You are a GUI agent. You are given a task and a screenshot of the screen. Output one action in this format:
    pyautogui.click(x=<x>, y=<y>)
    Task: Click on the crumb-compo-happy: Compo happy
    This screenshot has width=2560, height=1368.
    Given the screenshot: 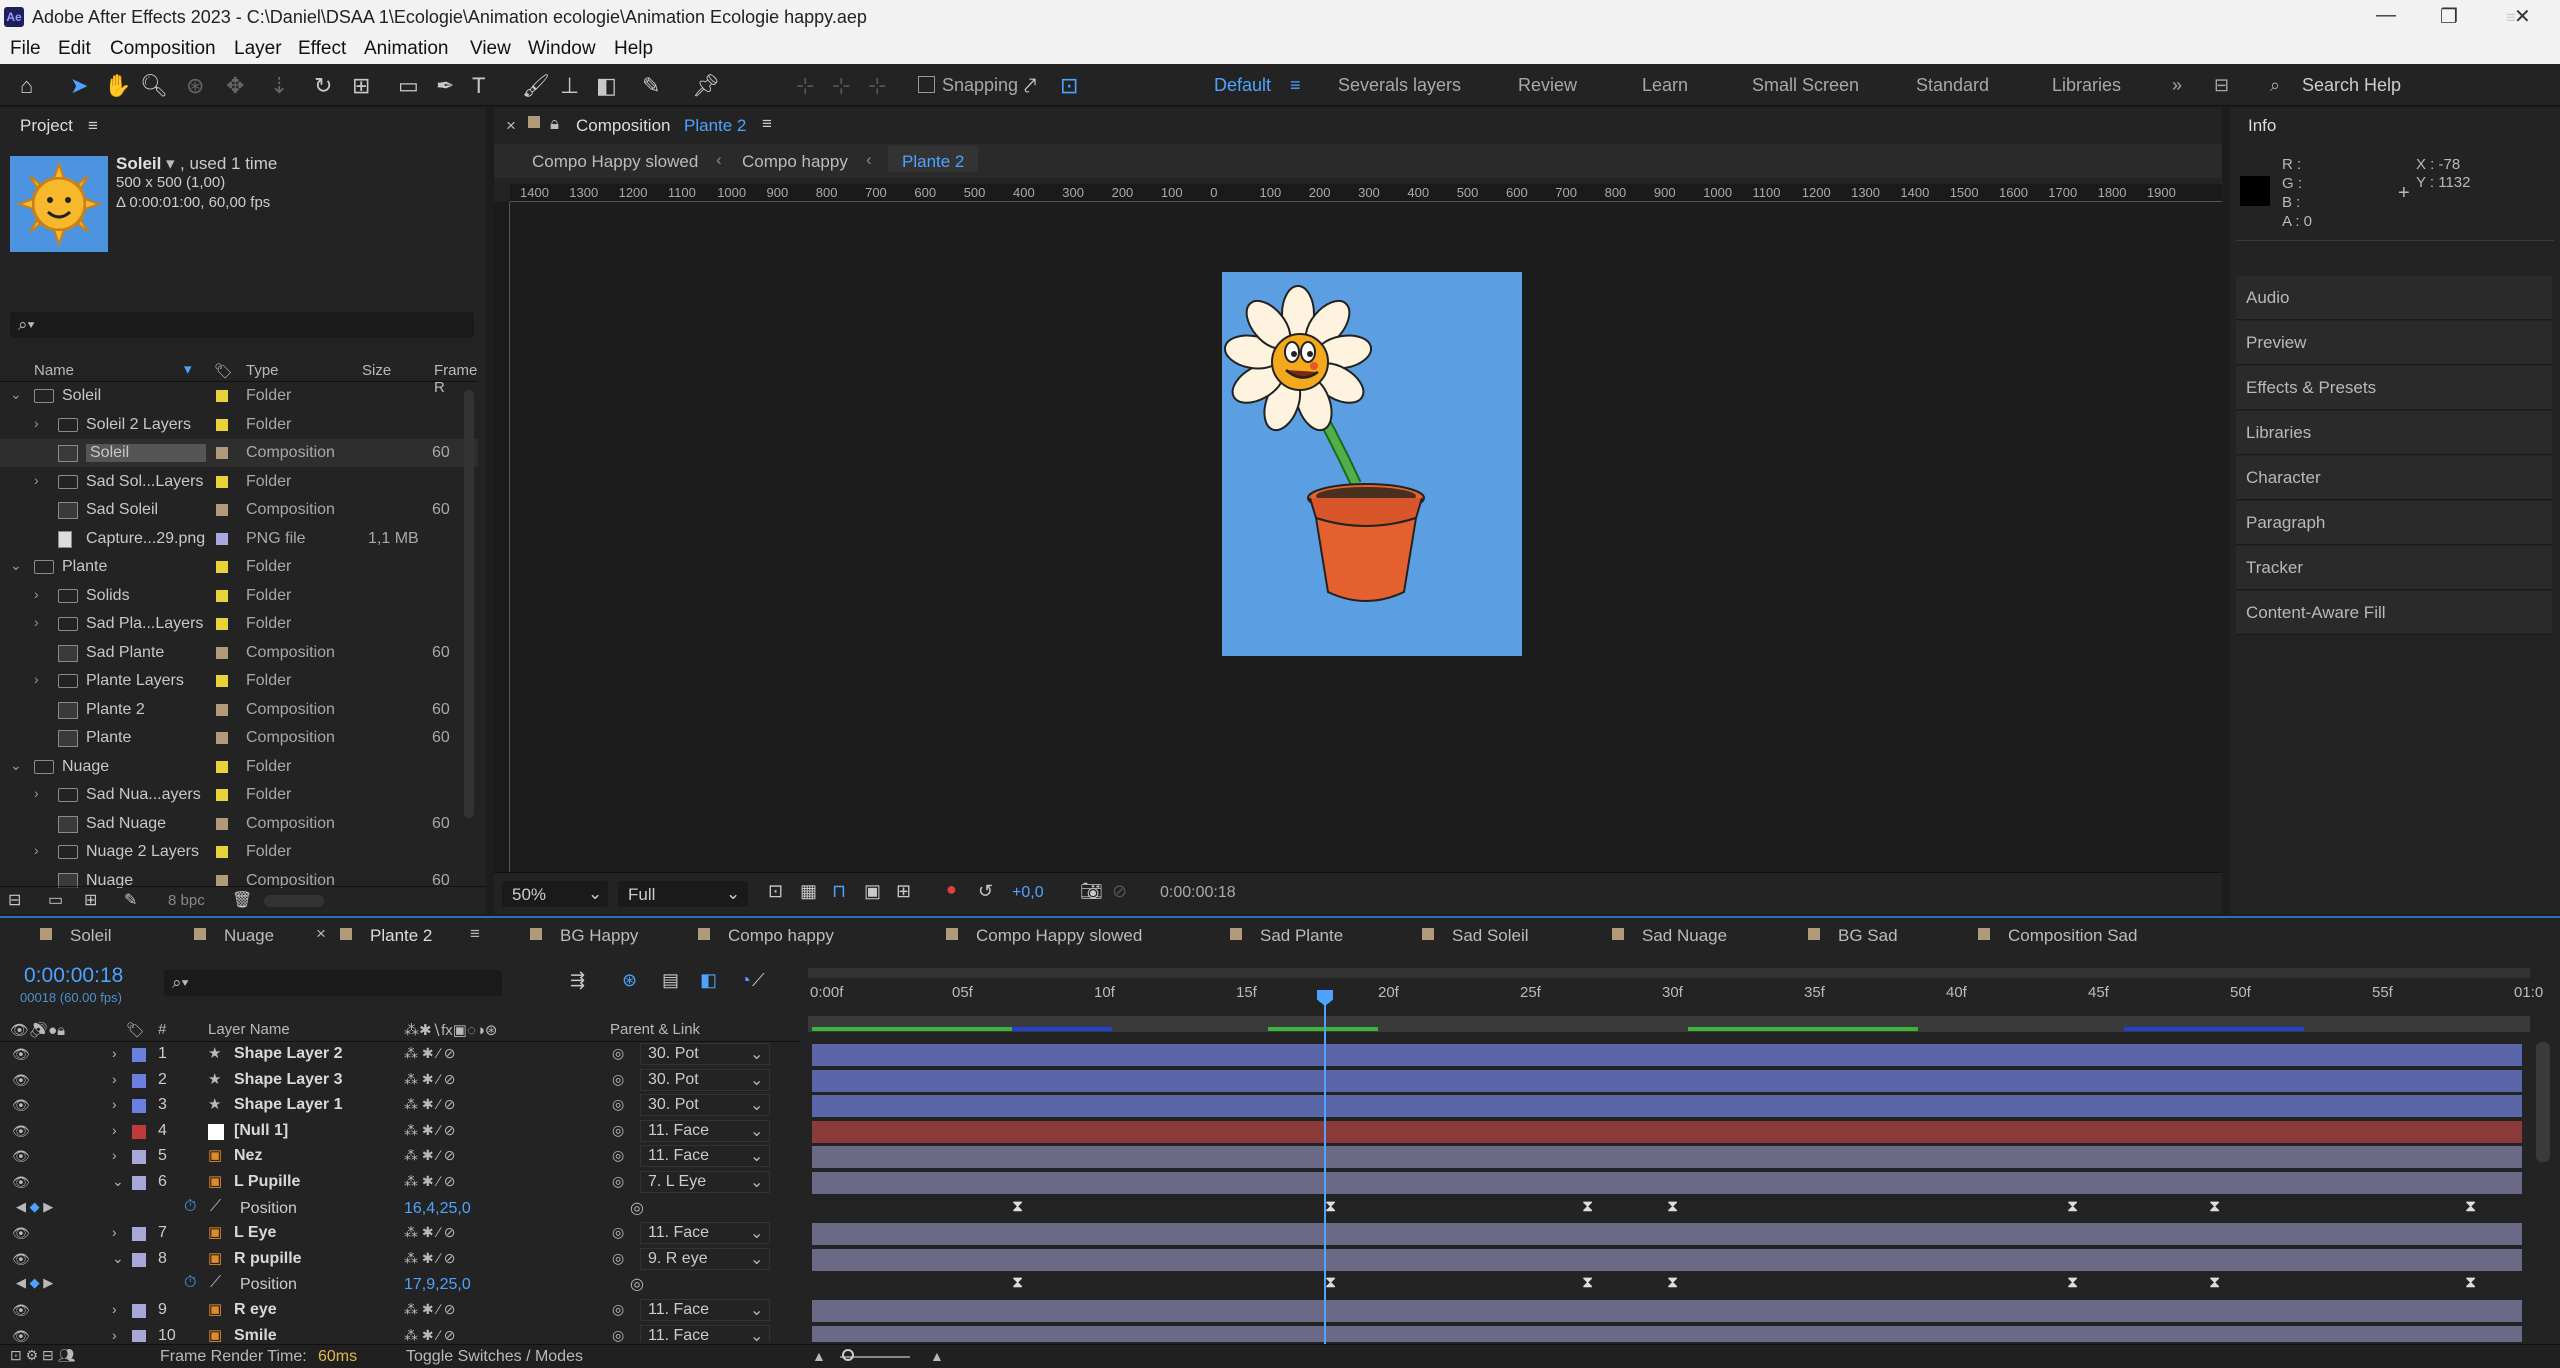 What is the action you would take?
    pyautogui.click(x=795, y=162)
    